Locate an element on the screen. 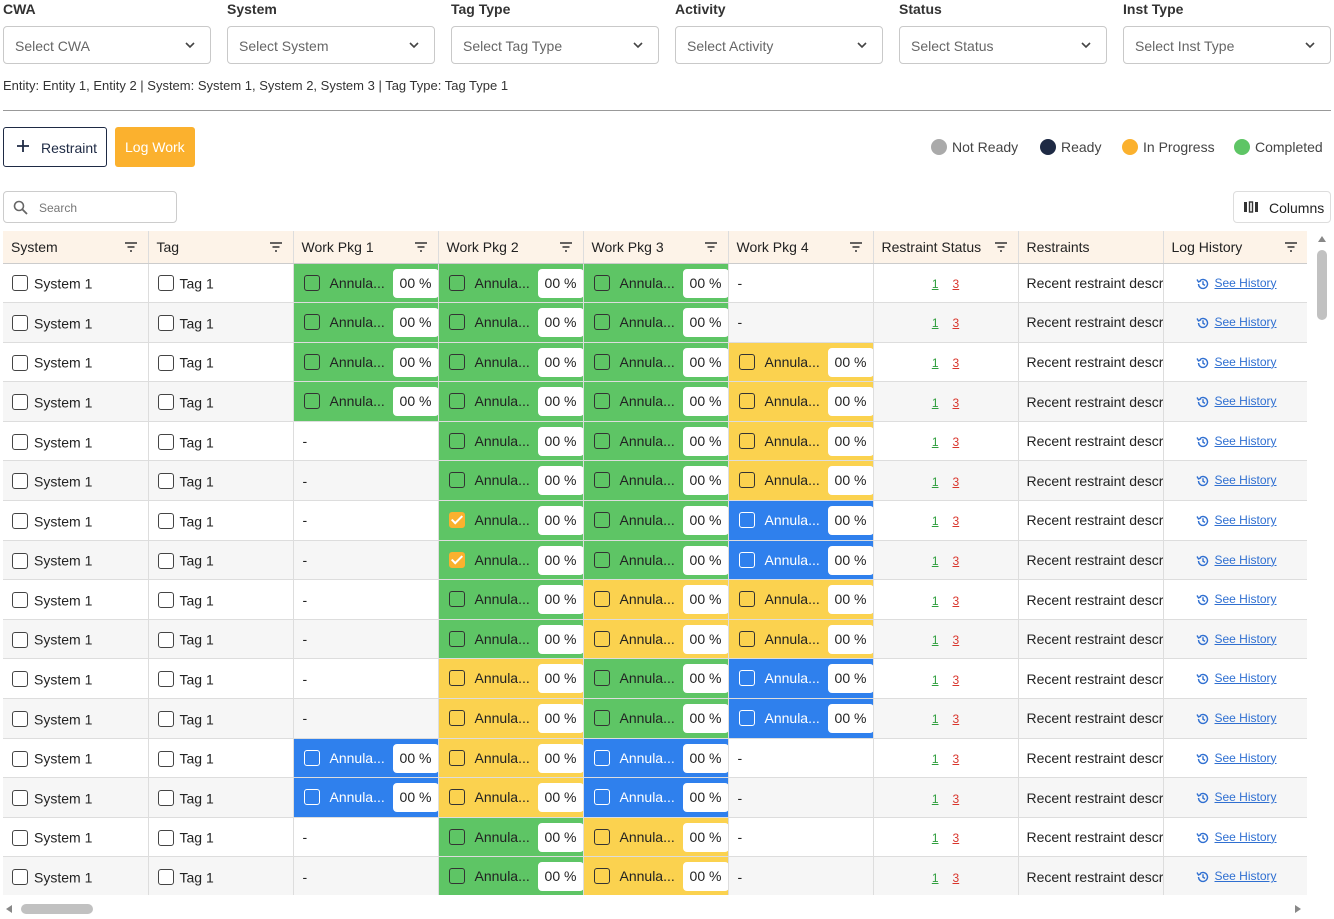 This screenshot has height=919, width=1334. scroll-left-icon is located at coordinates (9, 909).